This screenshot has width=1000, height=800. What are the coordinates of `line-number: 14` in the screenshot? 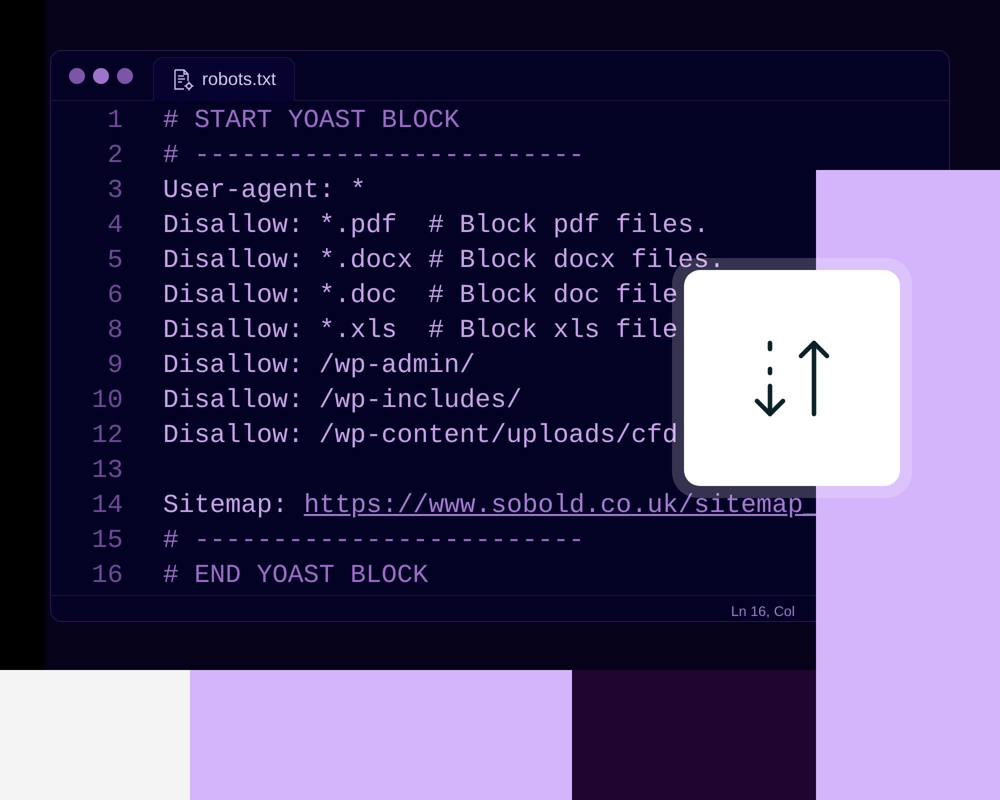 It's located at (106, 505).